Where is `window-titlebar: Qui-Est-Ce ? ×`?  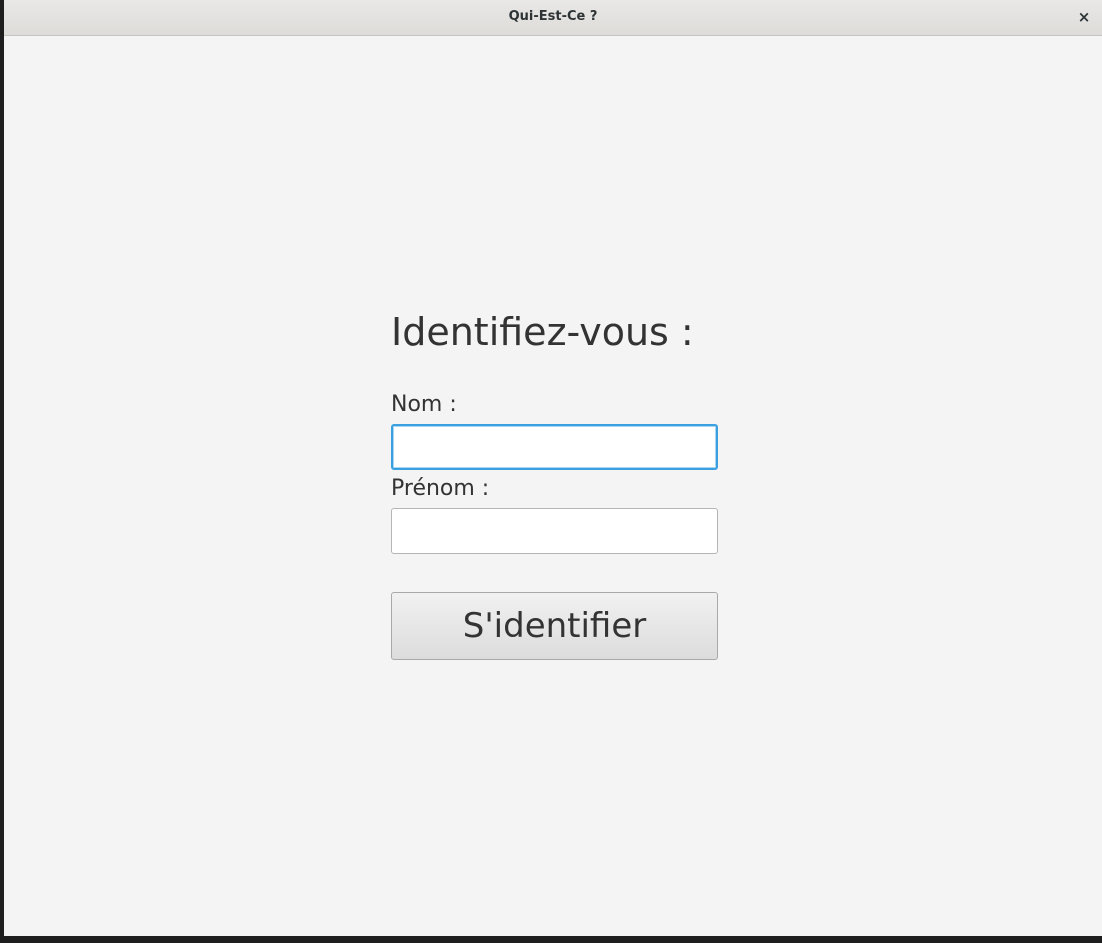 window-titlebar: Qui-Est-Ce ? × is located at coordinates (553, 18).